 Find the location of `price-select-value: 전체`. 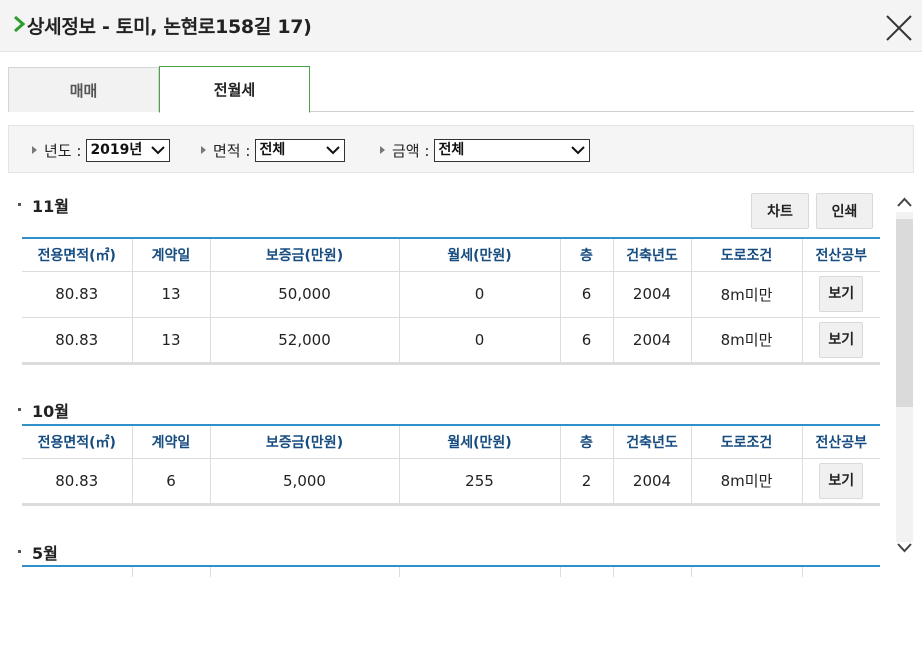

price-select-value: 전체 is located at coordinates (451, 149).